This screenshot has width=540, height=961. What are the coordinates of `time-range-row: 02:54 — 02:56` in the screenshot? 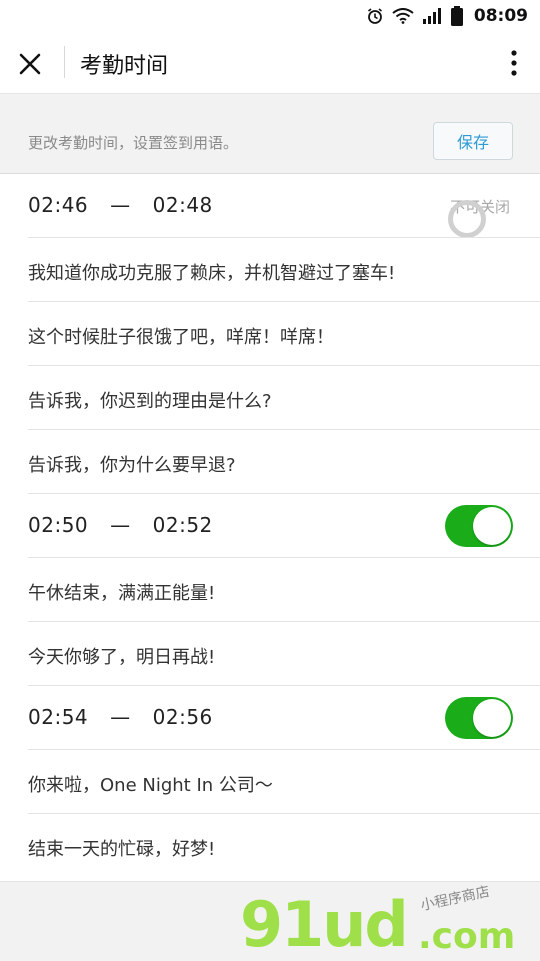 It's located at (270, 718).